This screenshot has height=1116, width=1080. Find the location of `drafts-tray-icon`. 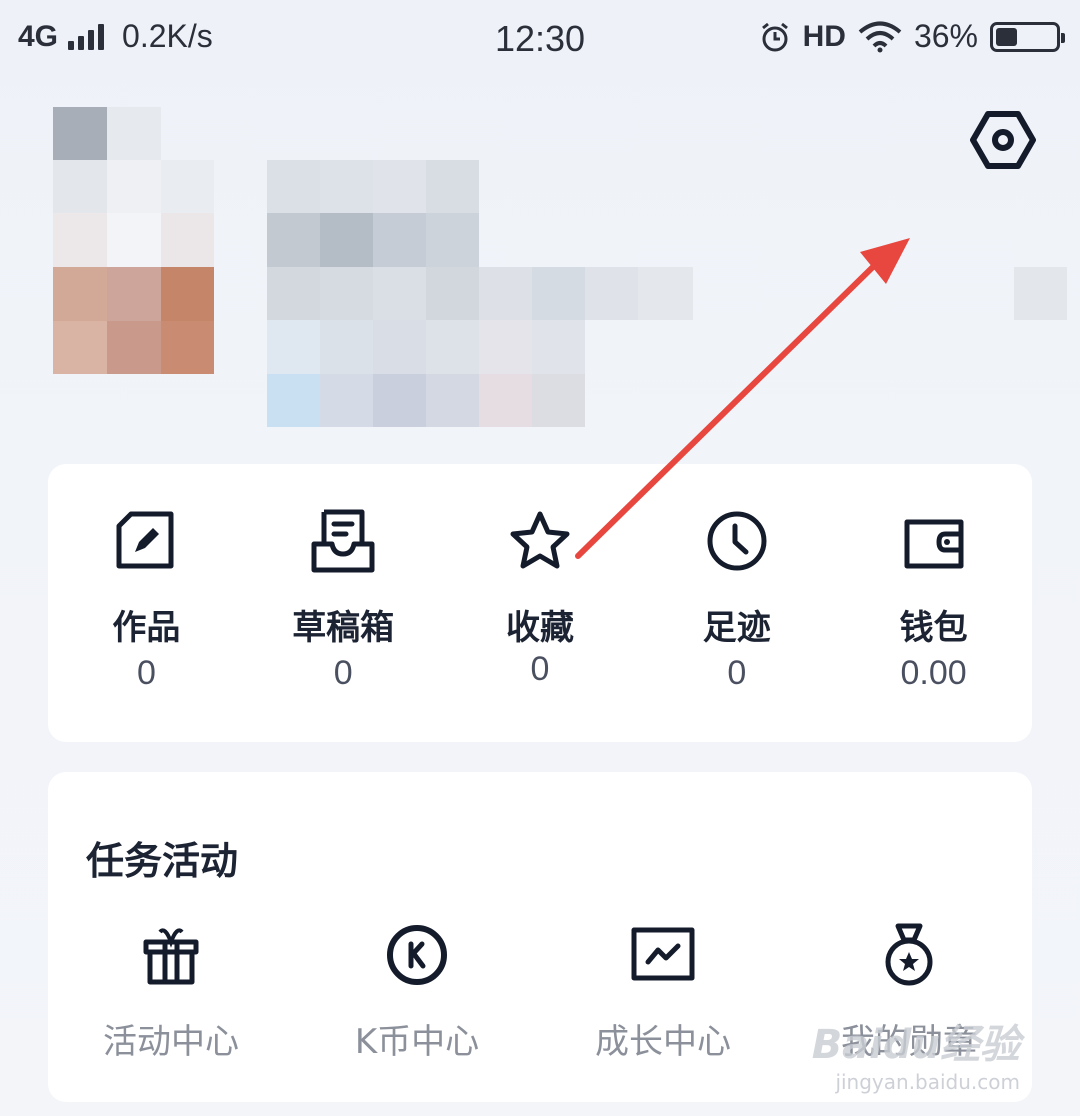

drafts-tray-icon is located at coordinates (343, 541).